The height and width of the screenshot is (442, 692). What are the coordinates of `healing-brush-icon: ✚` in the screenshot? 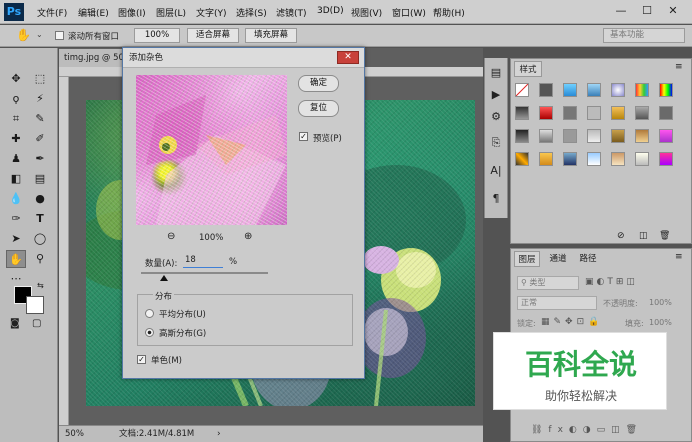 It's located at (16, 139).